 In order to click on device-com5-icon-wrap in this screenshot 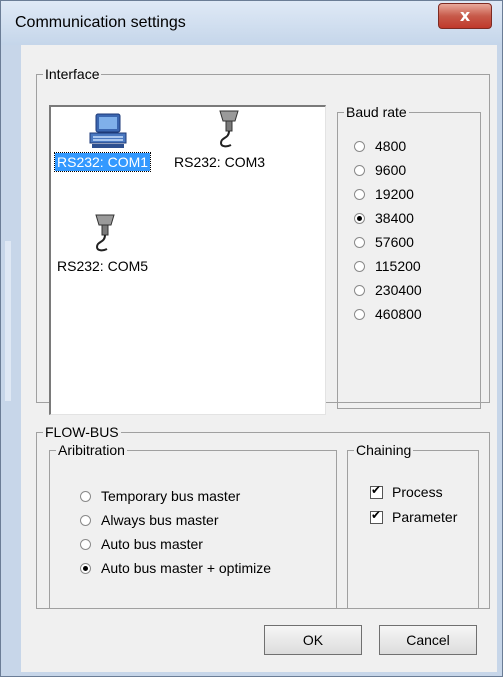, I will do `click(105, 235)`.